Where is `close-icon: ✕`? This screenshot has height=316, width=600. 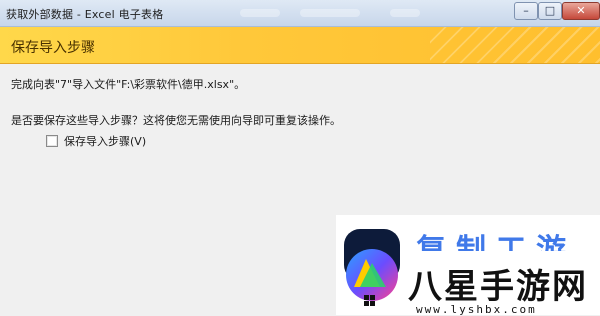 close-icon: ✕ is located at coordinates (581, 11).